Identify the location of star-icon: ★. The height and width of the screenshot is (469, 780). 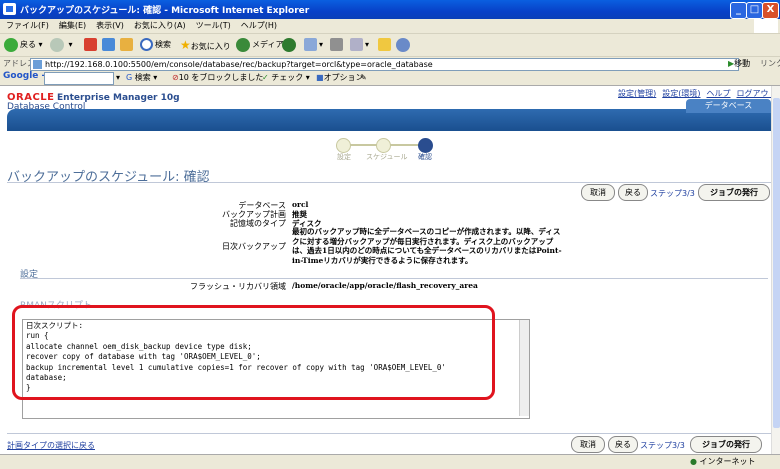
(185, 45).